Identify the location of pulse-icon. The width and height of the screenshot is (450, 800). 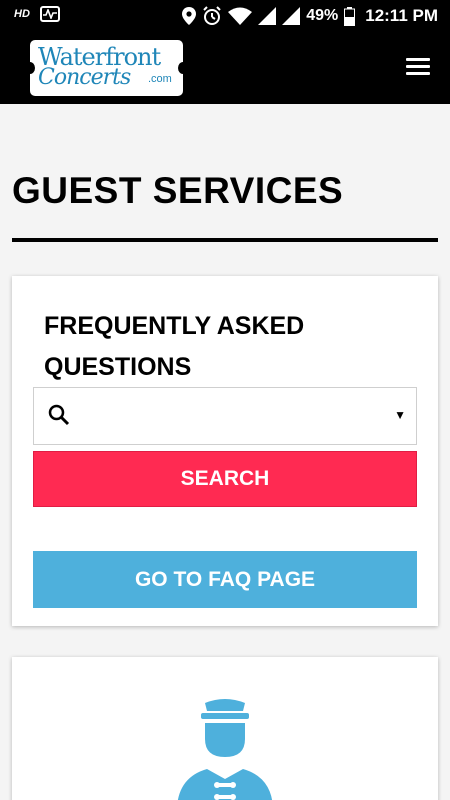
(49, 14).